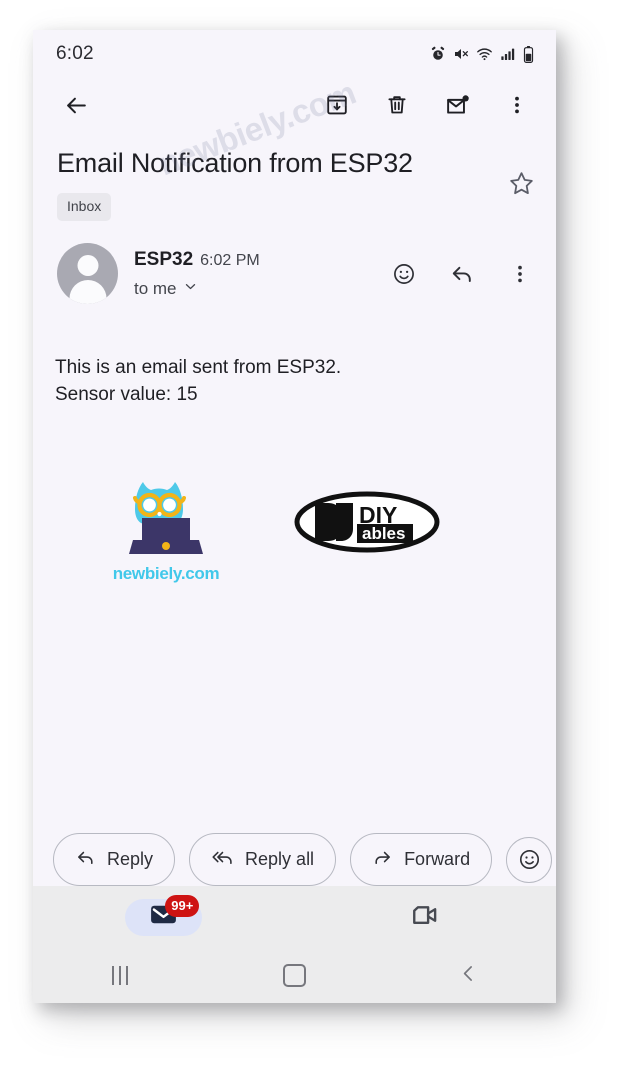  Describe the element at coordinates (252, 274) in the screenshot. I see `sender-info: ESP32 6:02 PM to me` at that location.